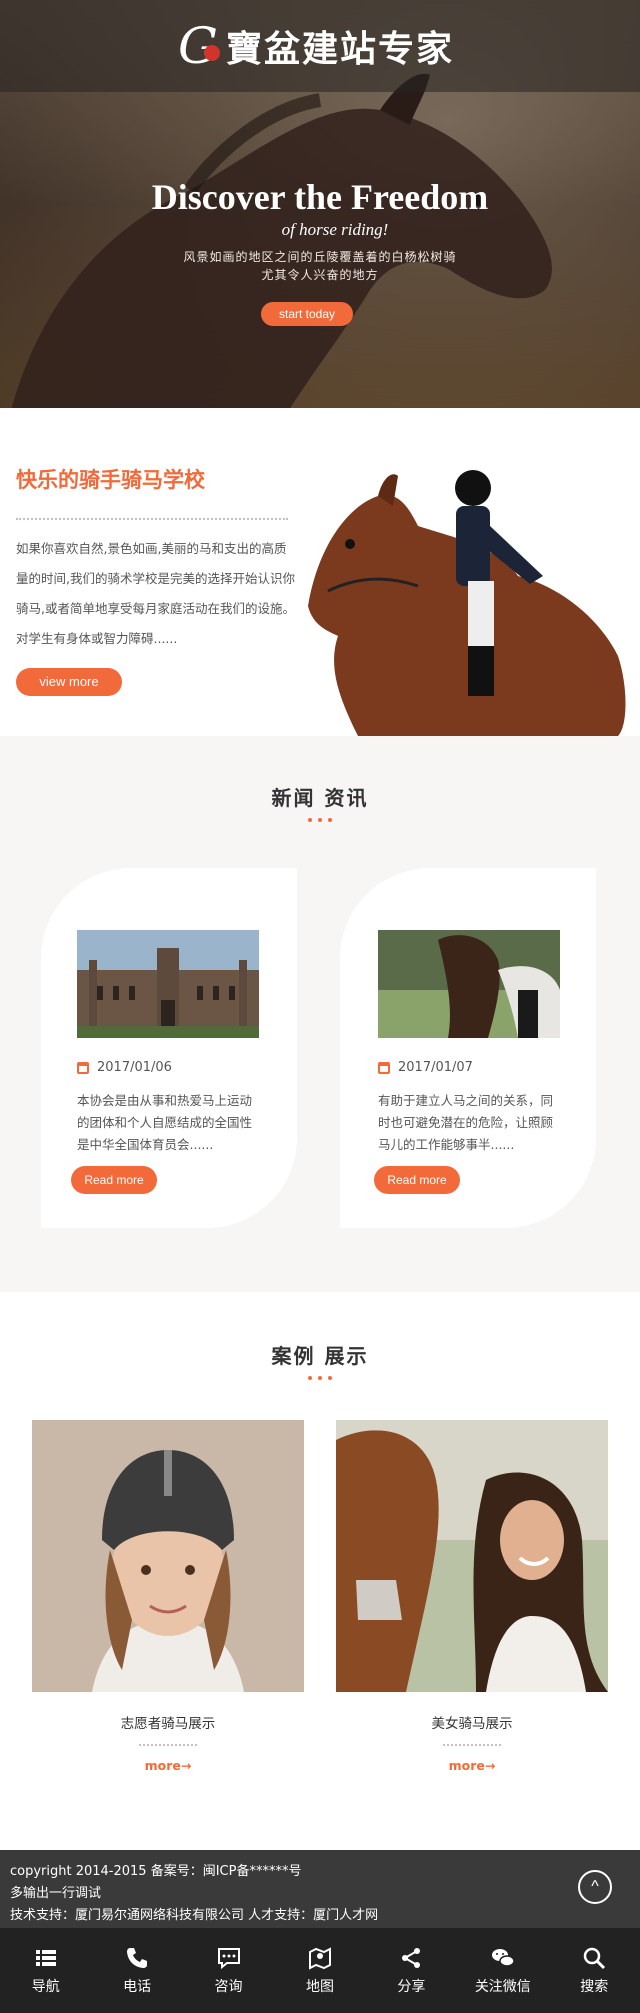 The width and height of the screenshot is (640, 2013). What do you see at coordinates (211, 53) in the screenshot?
I see `logo-seal-icon` at bounding box center [211, 53].